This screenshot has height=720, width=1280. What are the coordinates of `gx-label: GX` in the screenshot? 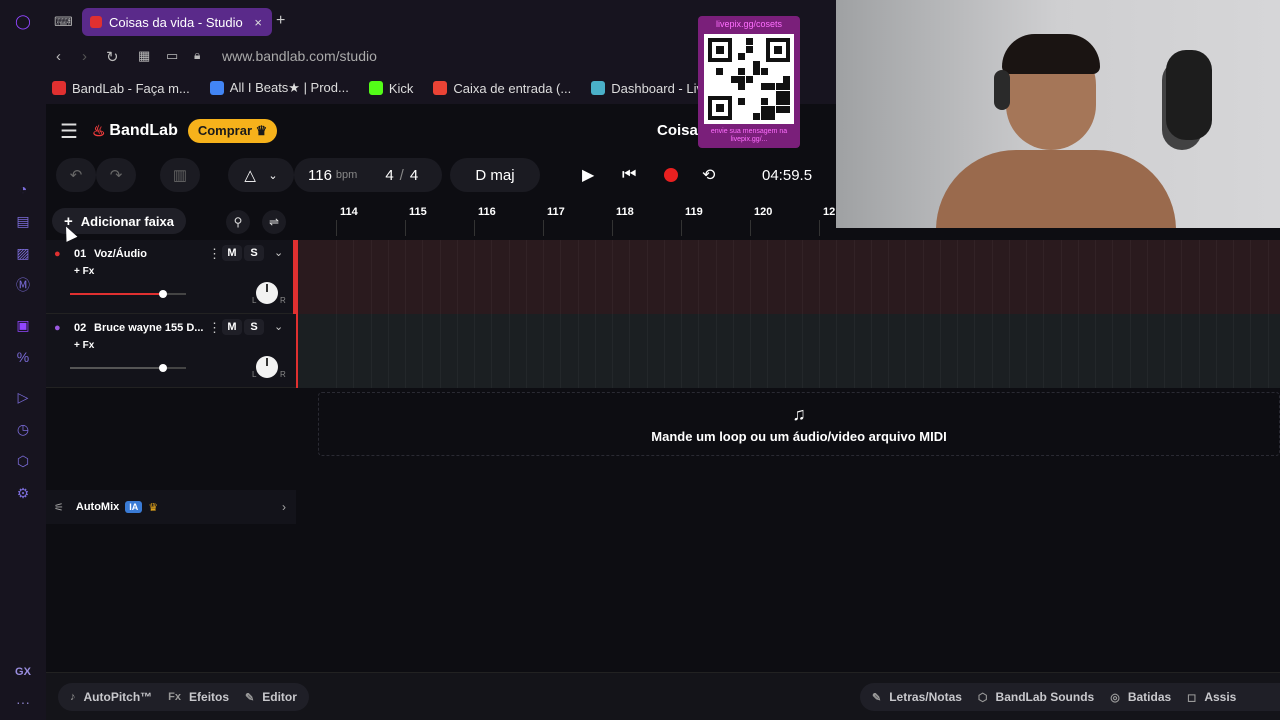 It's located at (23, 672).